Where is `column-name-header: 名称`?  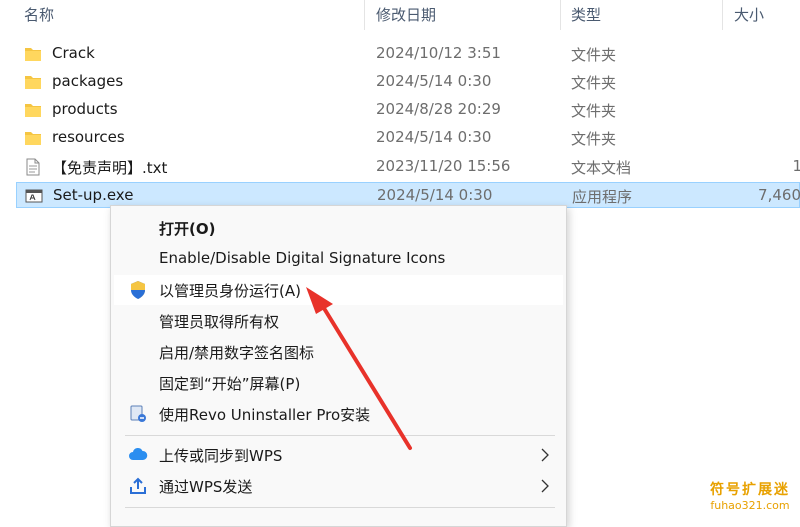
column-name-header: 名称 is located at coordinates (39, 14).